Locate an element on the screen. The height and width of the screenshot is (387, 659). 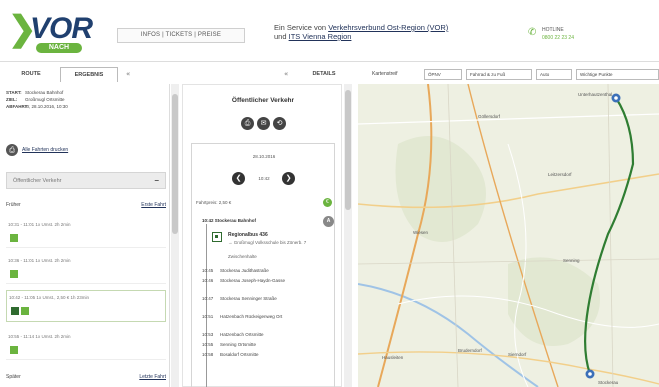
fare-text: Fahrtpreis: 2,50 € is located at coordinates (214, 202).